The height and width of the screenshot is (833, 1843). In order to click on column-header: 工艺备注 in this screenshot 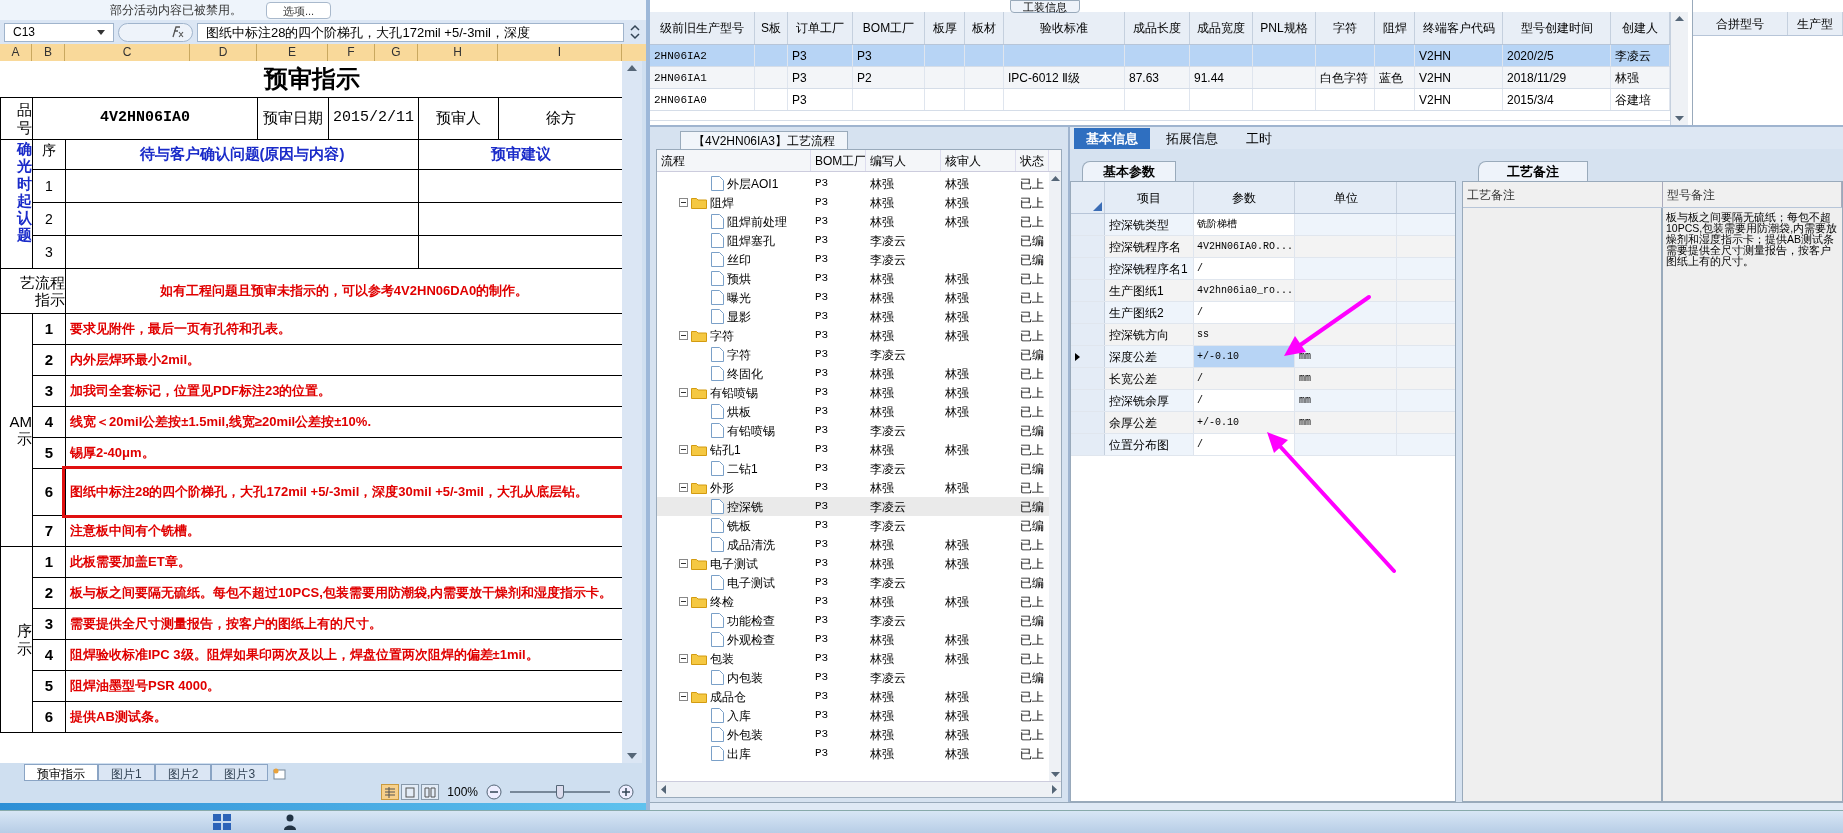, I will do `click(1563, 194)`.